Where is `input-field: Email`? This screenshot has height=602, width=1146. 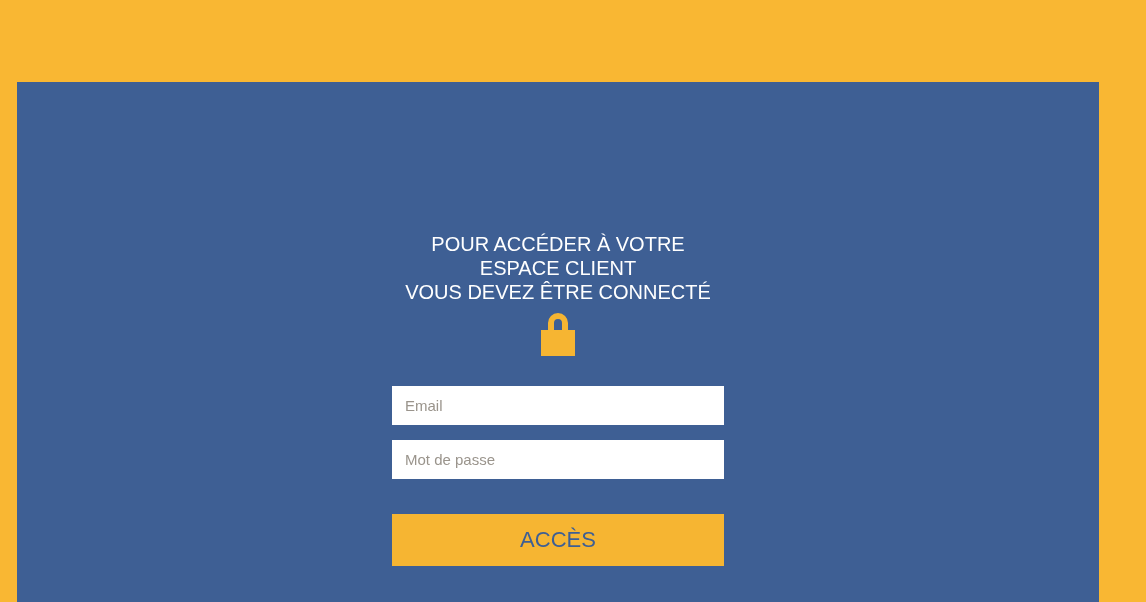 input-field: Email is located at coordinates (558, 405).